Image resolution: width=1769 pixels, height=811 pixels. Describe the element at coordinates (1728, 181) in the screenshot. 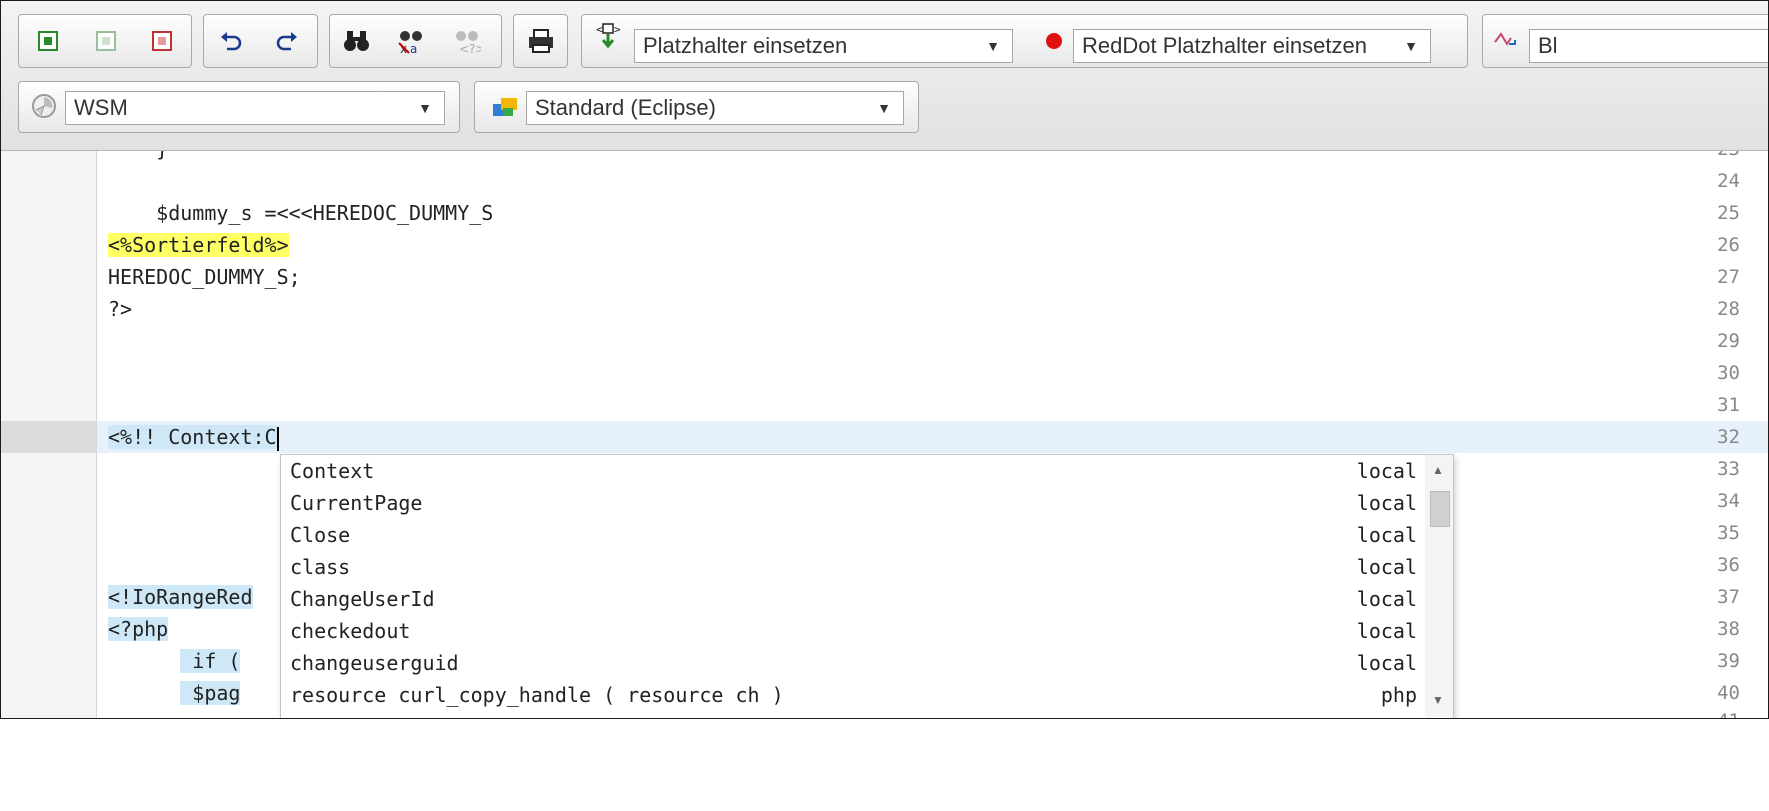

I see `line-number: 24` at that location.